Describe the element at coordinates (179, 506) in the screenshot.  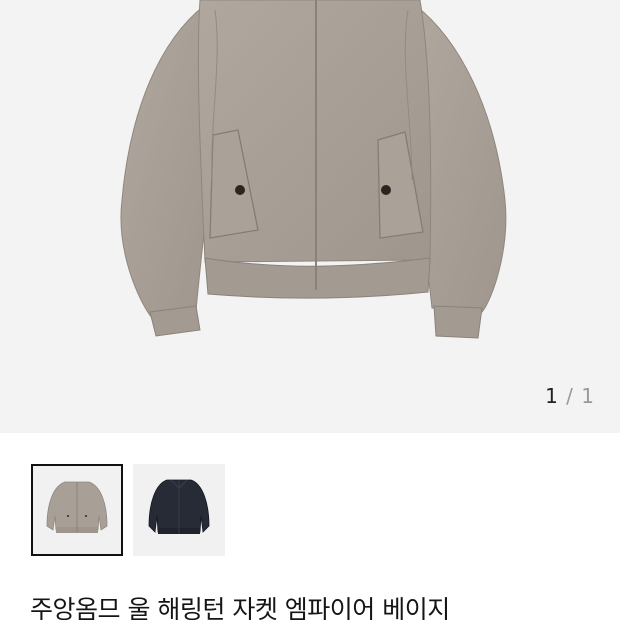
I see `navy-jacket-thumbnail-image` at that location.